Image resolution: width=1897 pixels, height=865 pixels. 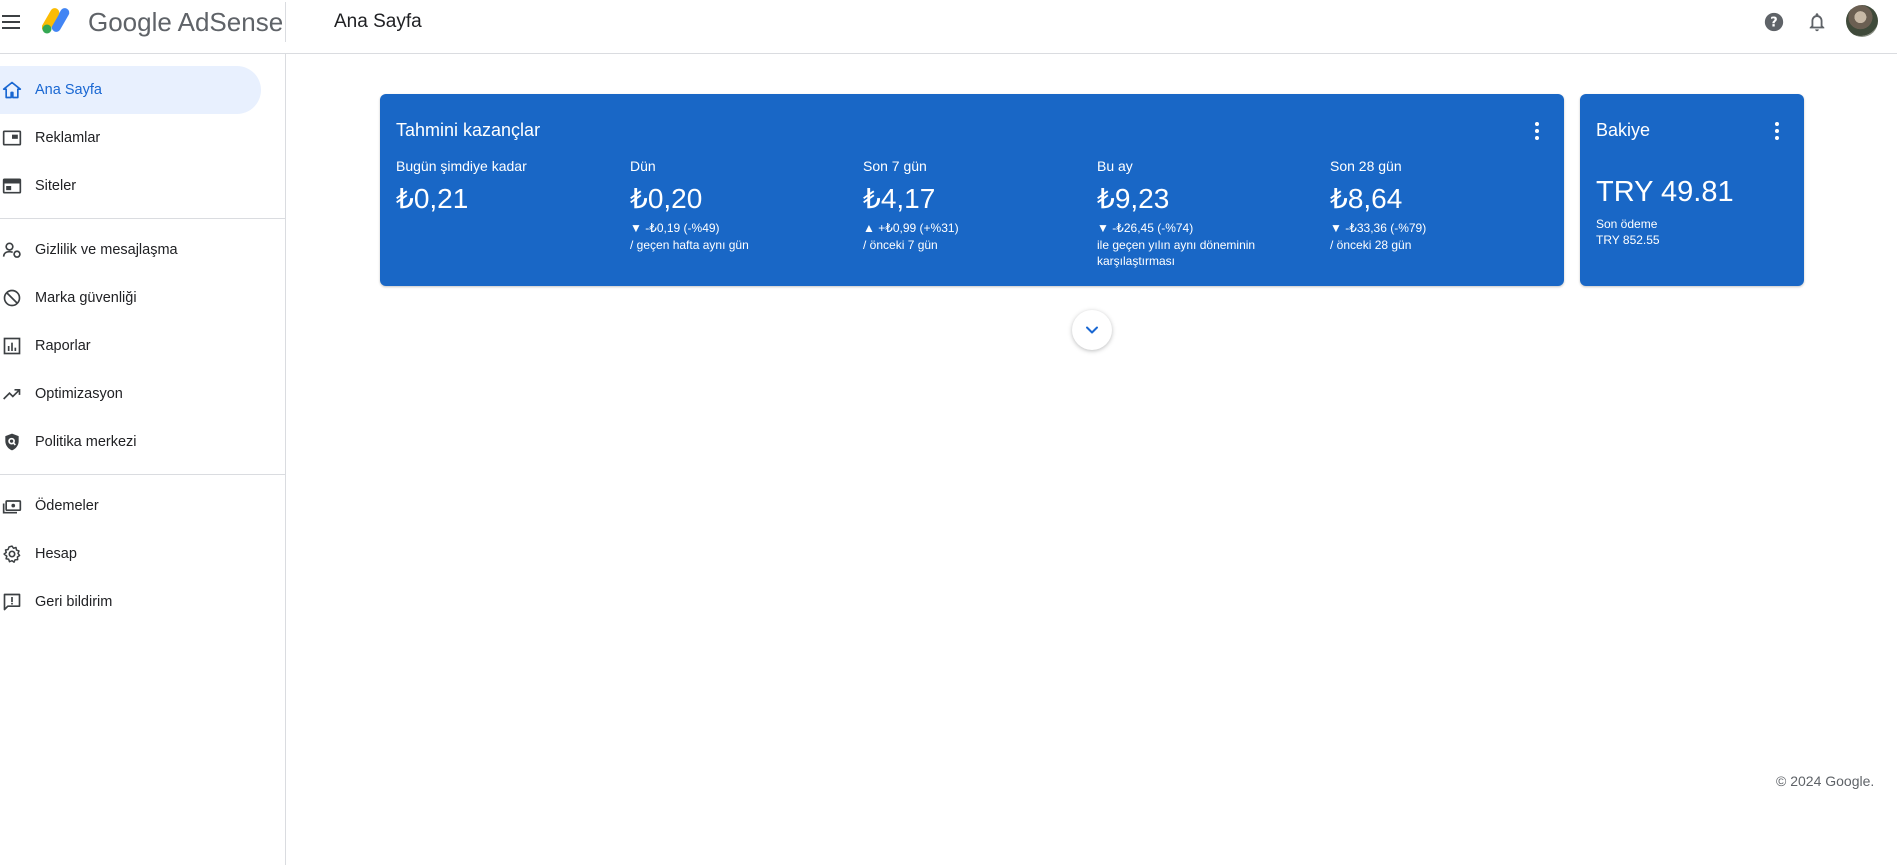 I want to click on expand-button, so click(x=1092, y=330).